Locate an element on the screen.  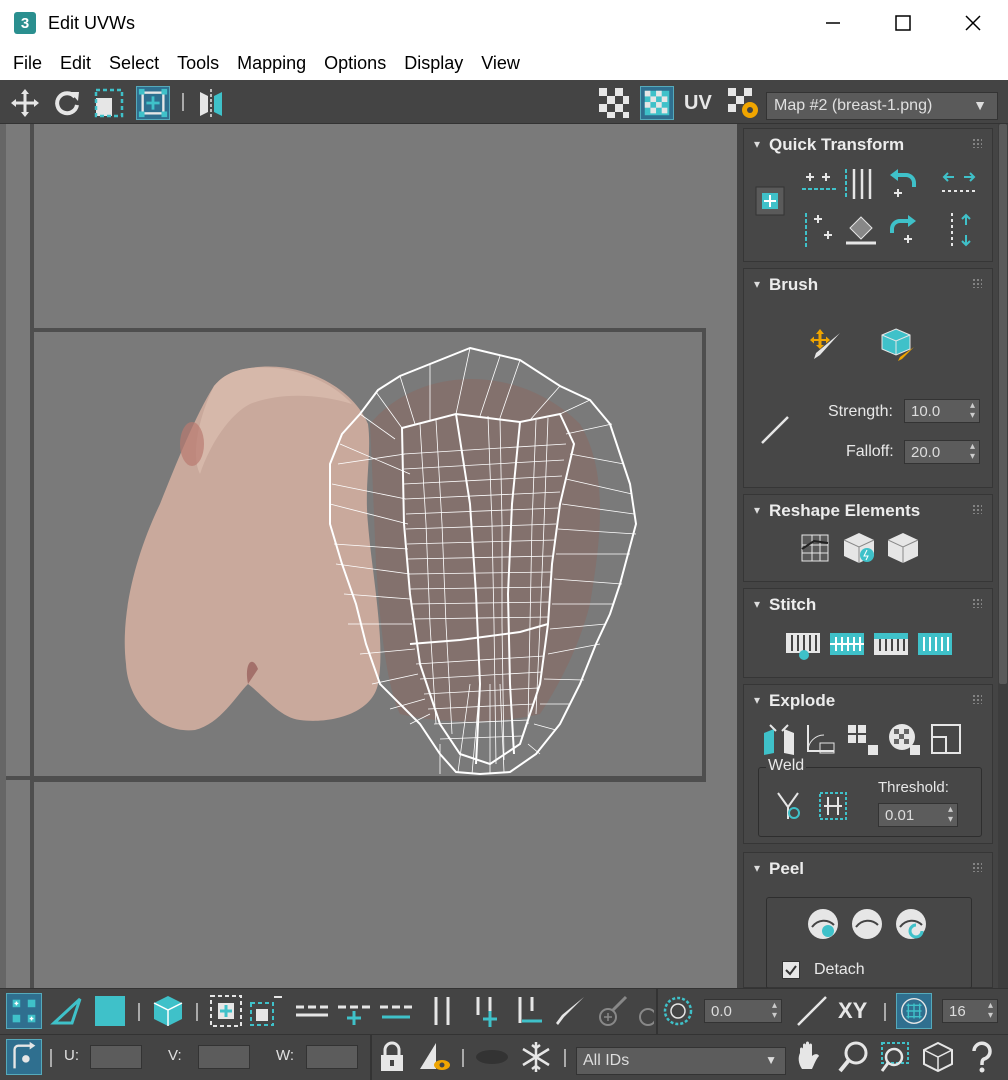
align-horizontal-icon is located at coordinates (819, 184).